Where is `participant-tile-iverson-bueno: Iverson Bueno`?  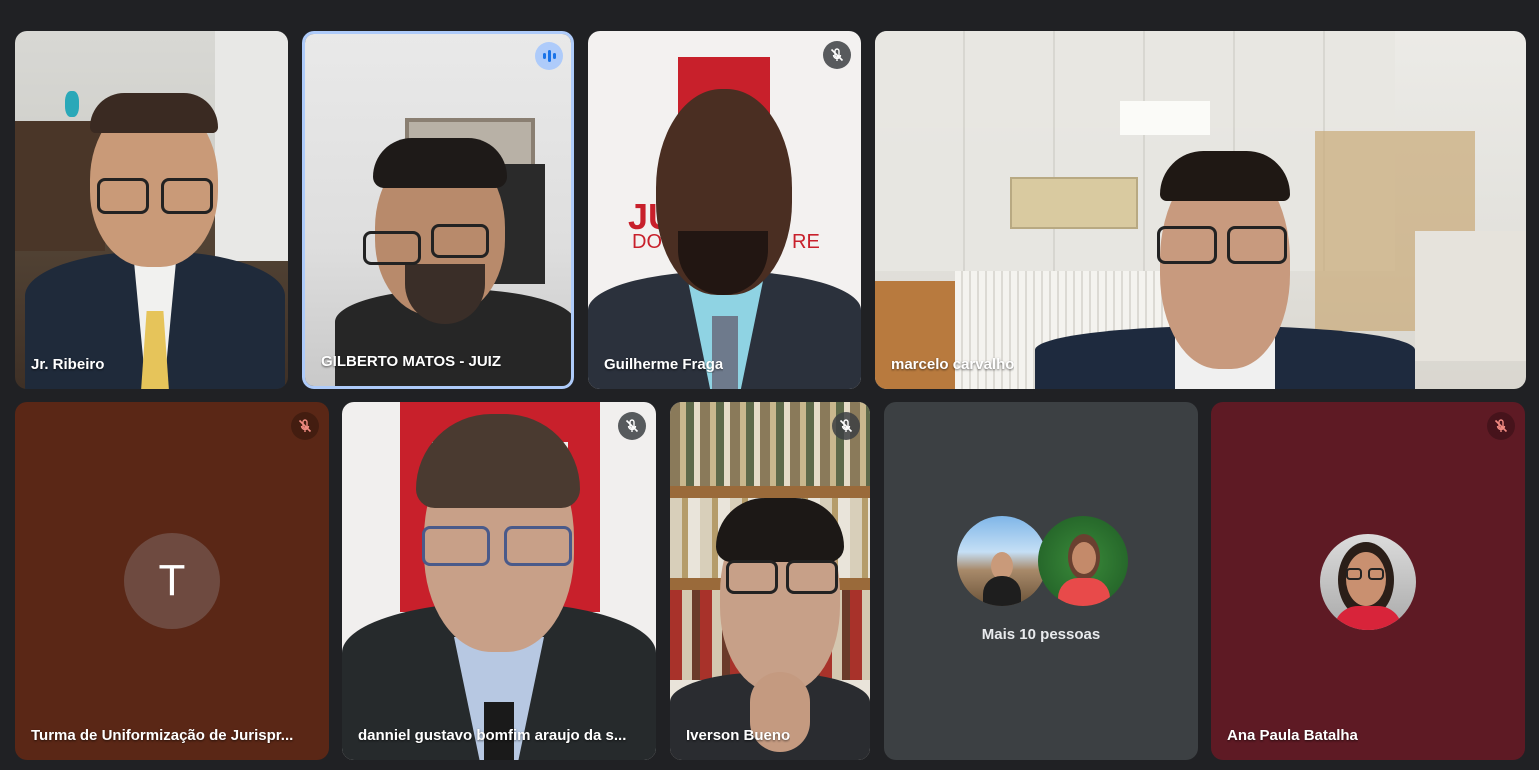 participant-tile-iverson-bueno: Iverson Bueno is located at coordinates (770, 581).